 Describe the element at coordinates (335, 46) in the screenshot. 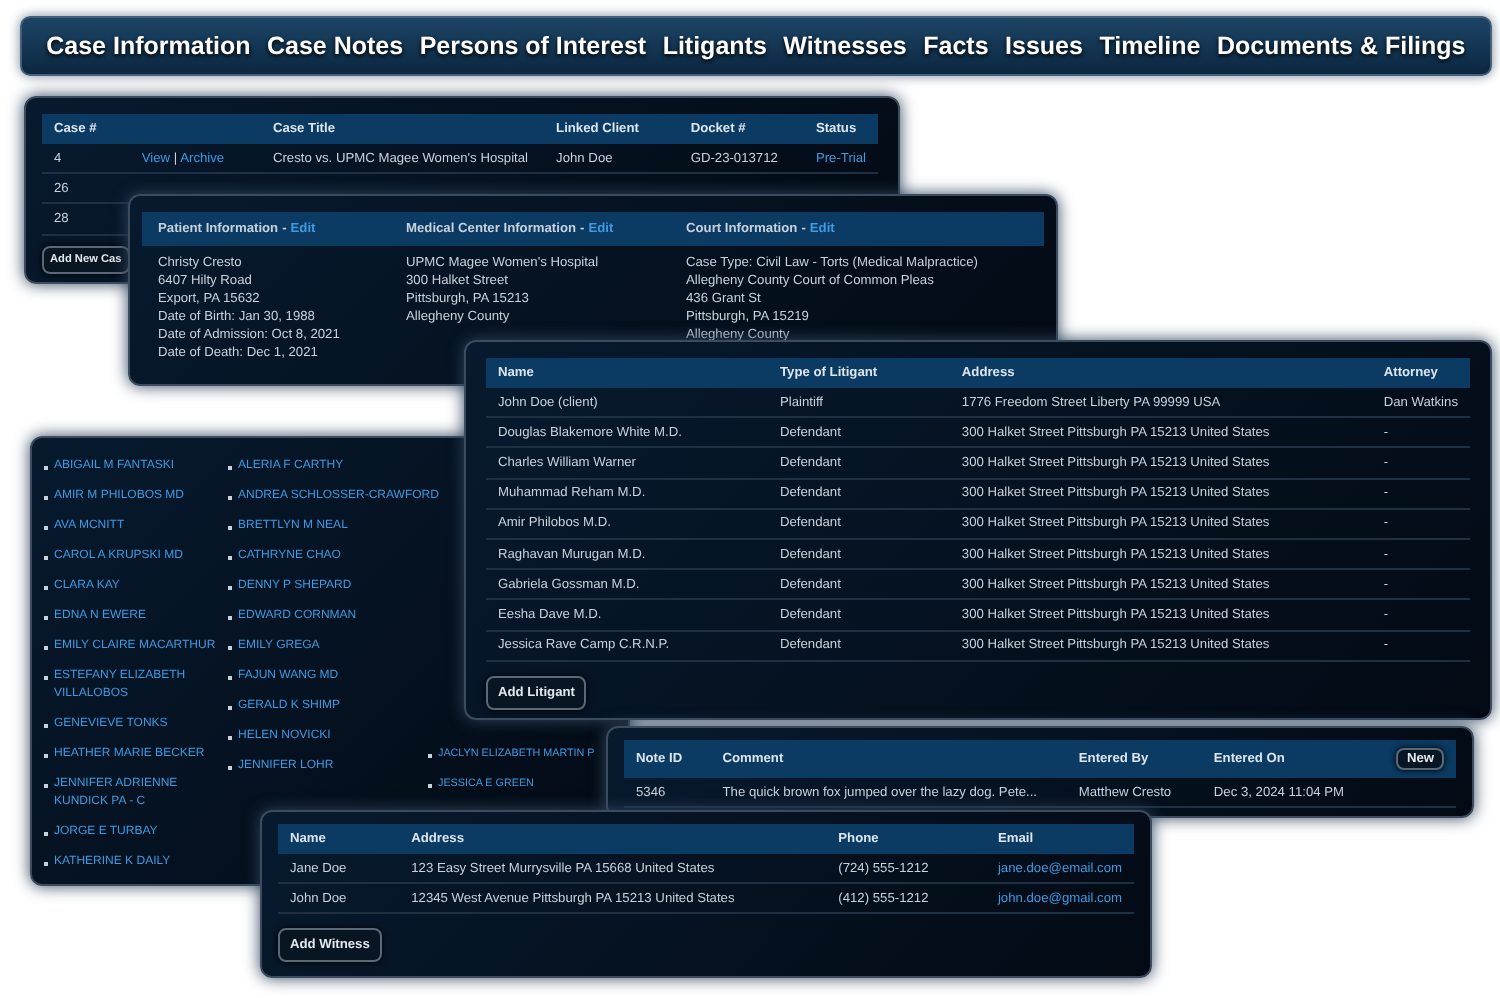

I see `nav-tab: Case Notes` at that location.